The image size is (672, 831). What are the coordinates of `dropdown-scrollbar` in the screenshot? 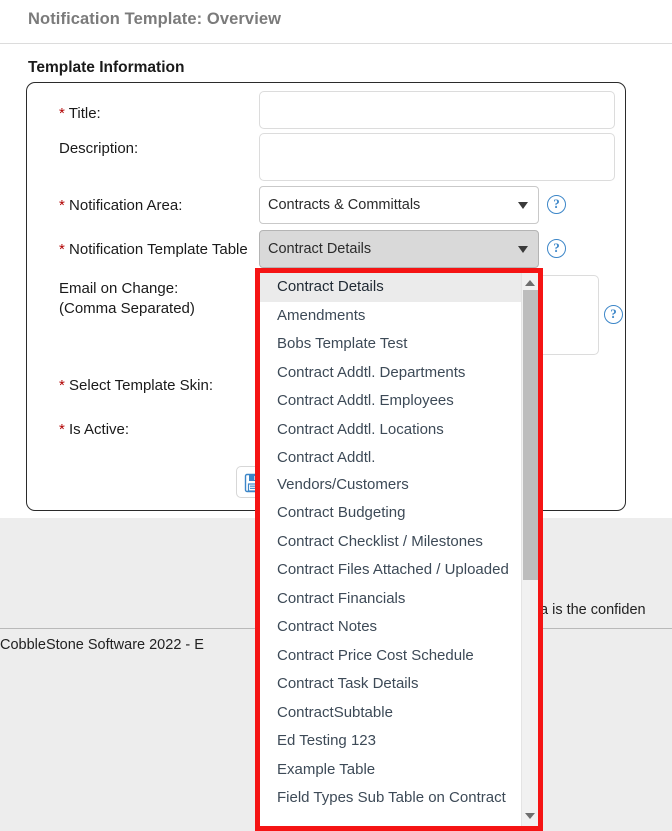 It's located at (529, 549).